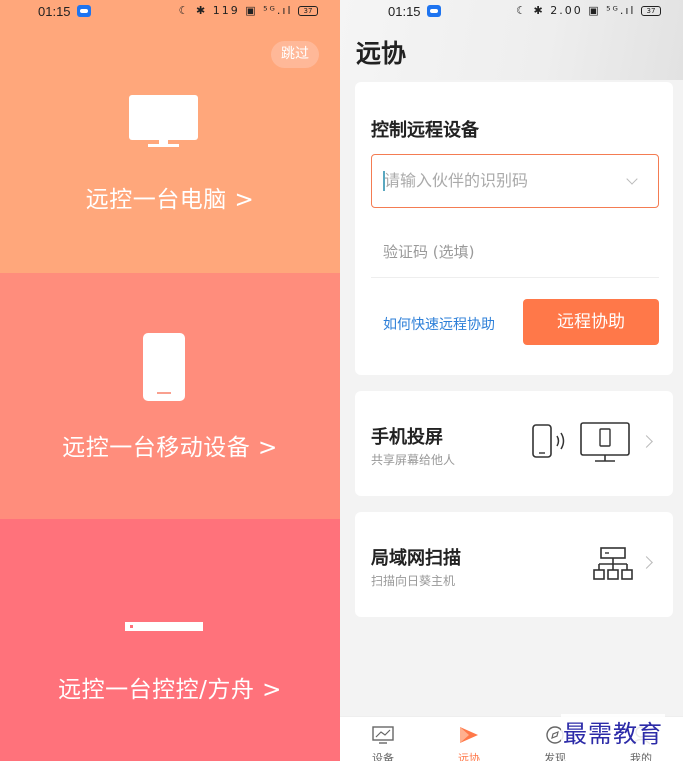 The height and width of the screenshot is (761, 683). Describe the element at coordinates (163, 117) in the screenshot. I see `monitor-screen` at that location.